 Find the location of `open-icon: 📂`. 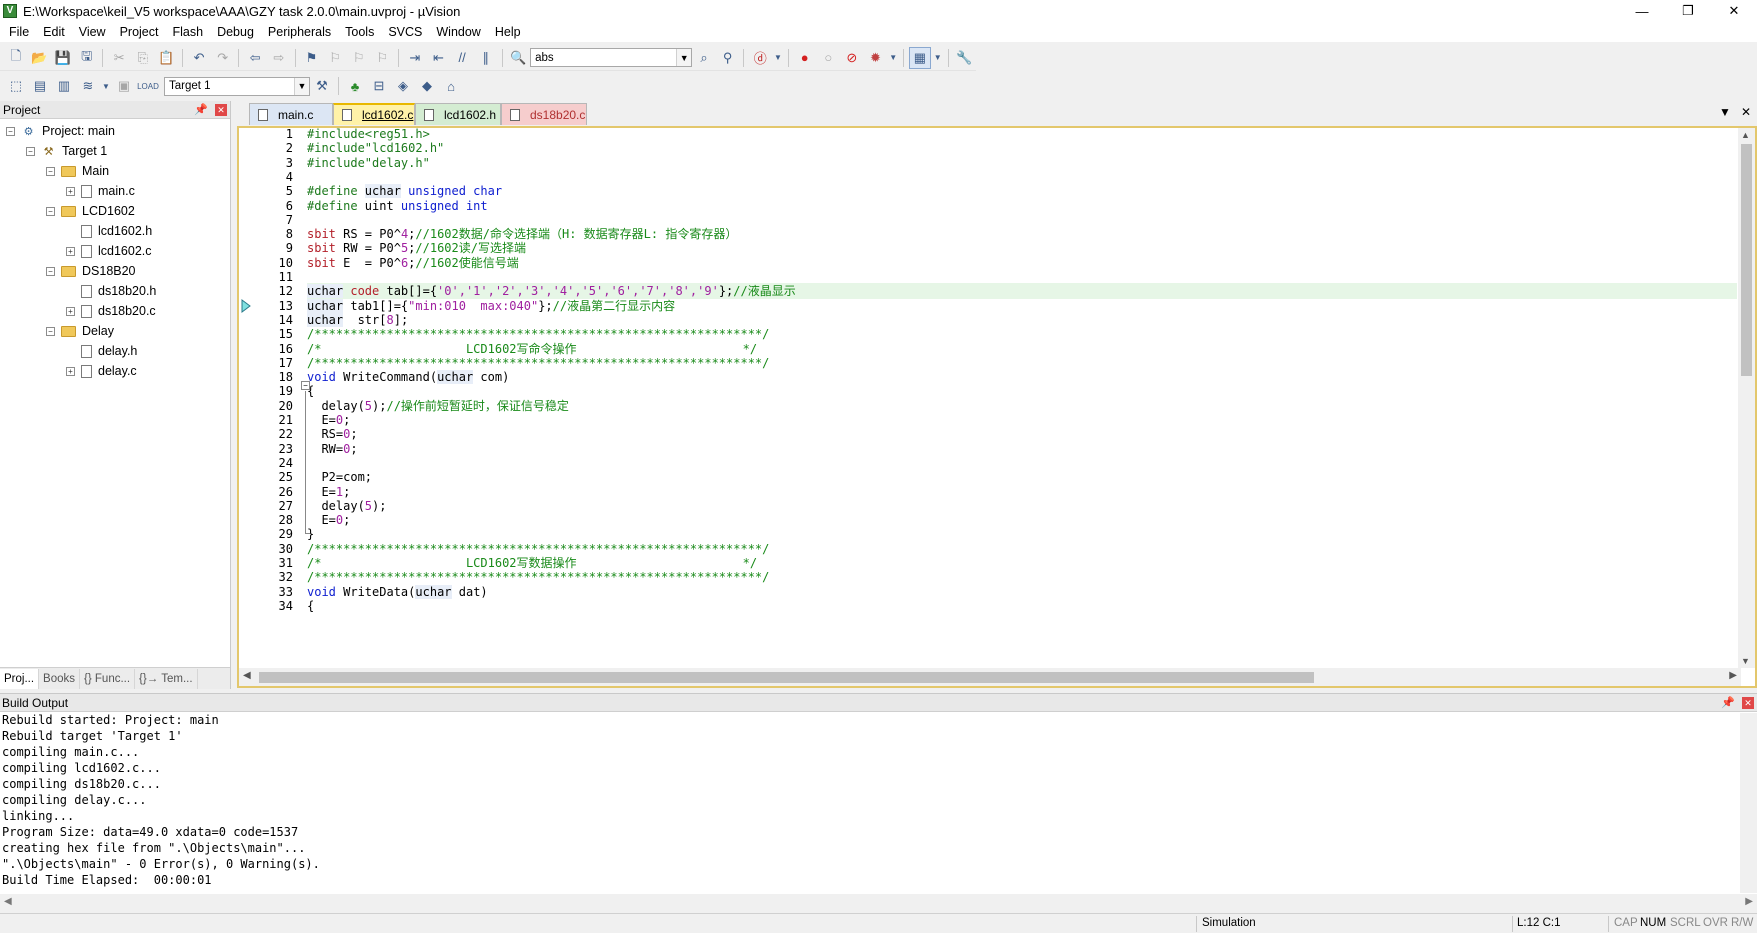

open-icon: 📂 is located at coordinates (40, 58).